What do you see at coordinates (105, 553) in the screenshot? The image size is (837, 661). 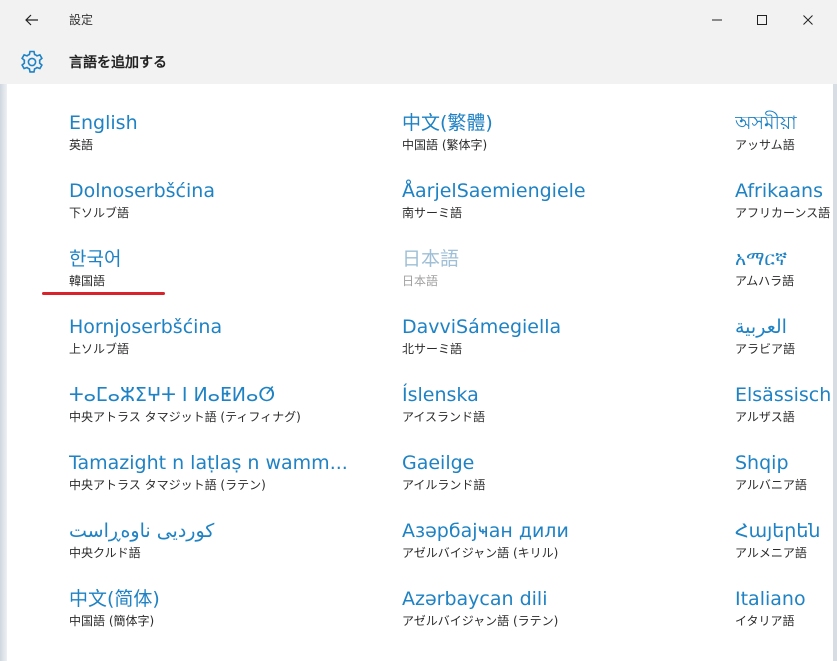 I see `language-japanese-name: 中央クルド語` at bounding box center [105, 553].